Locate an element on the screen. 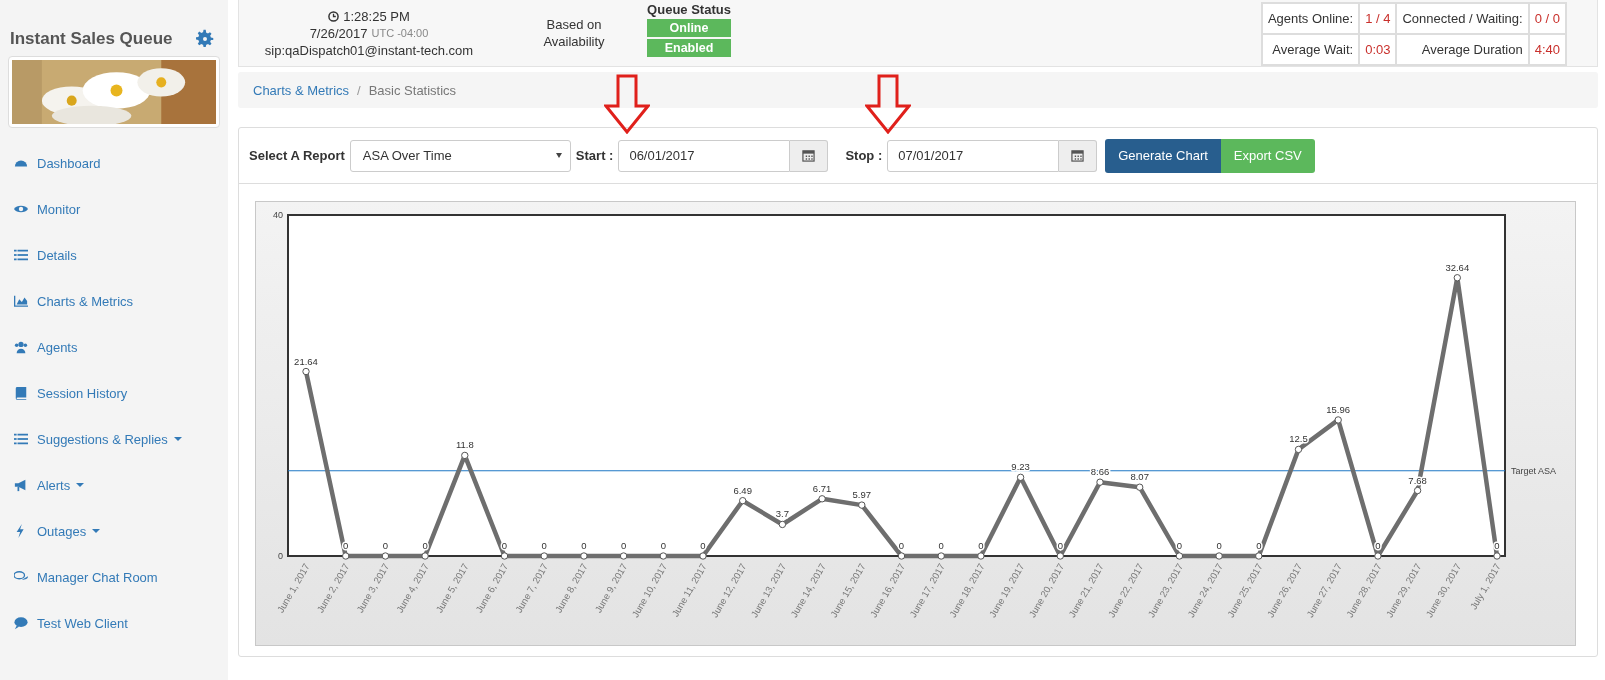  nav-item: Charts & Metrics is located at coordinates (114, 301).